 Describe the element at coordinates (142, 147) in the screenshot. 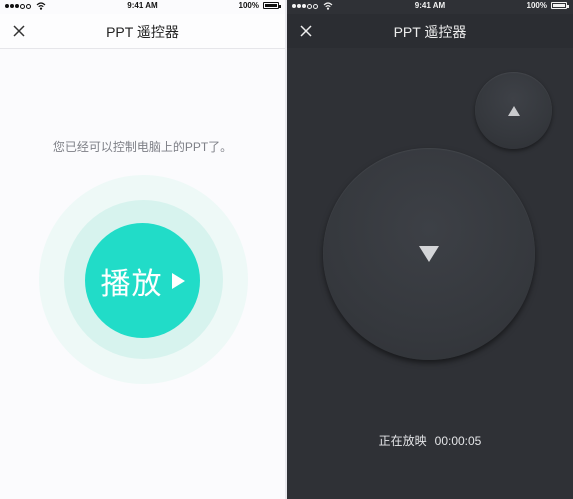

I see `connected-hint: 您已经可以控制电脑上的PPT了。` at that location.